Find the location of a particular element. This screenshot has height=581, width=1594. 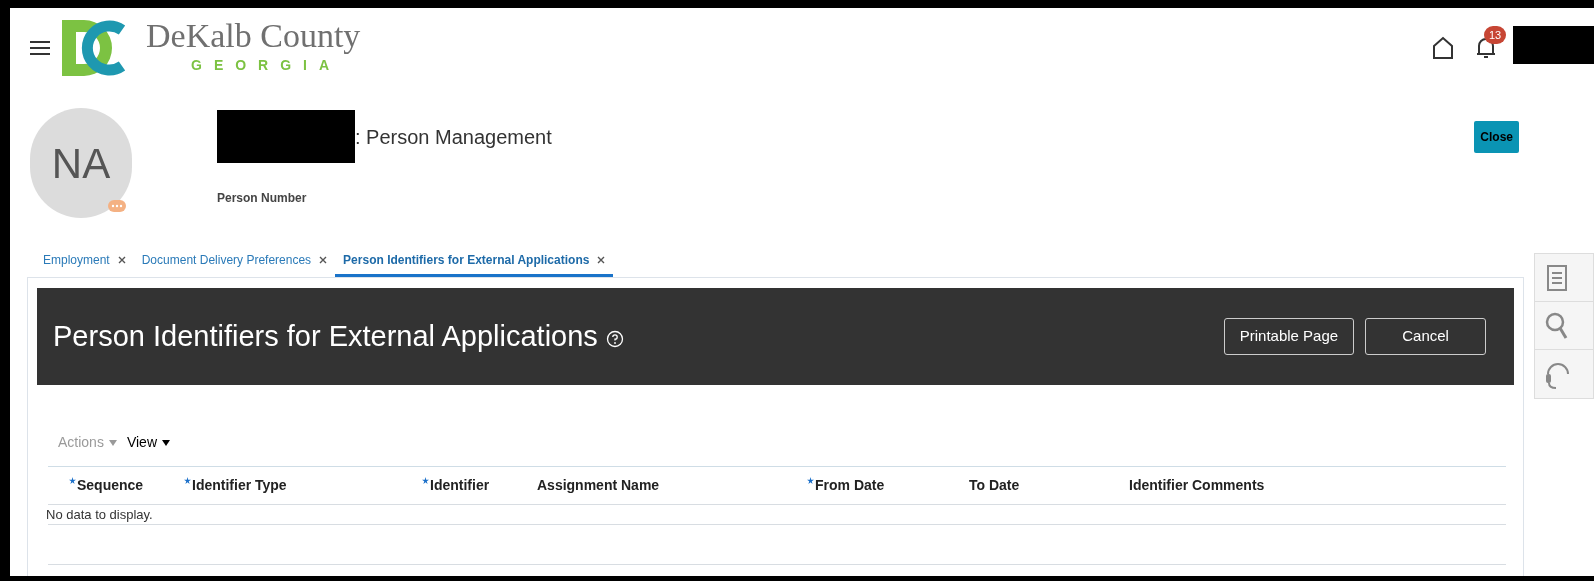

document-icon is located at coordinates (1557, 277).